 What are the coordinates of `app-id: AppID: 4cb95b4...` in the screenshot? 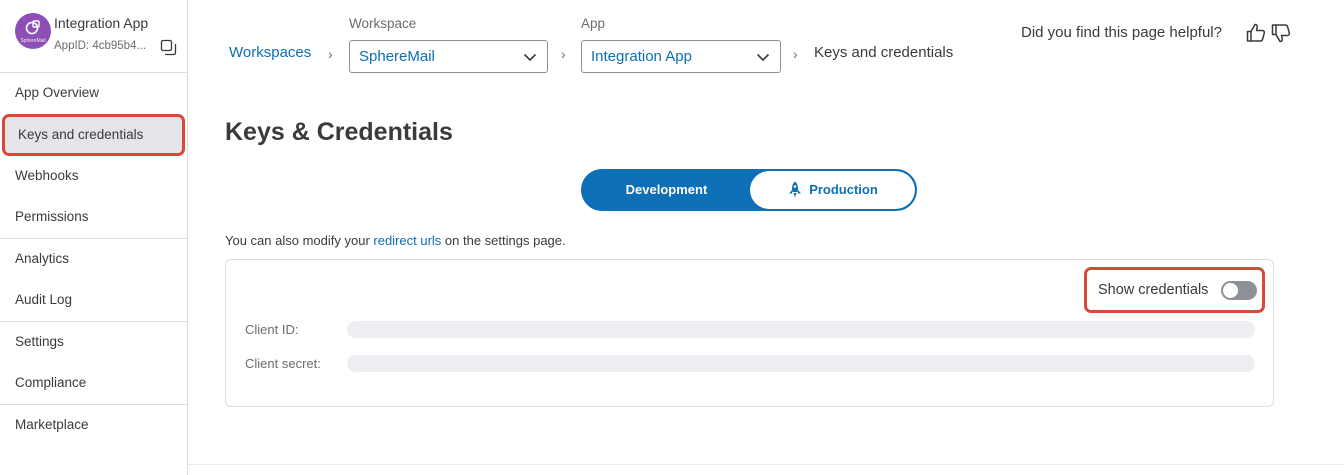 It's located at (100, 46).